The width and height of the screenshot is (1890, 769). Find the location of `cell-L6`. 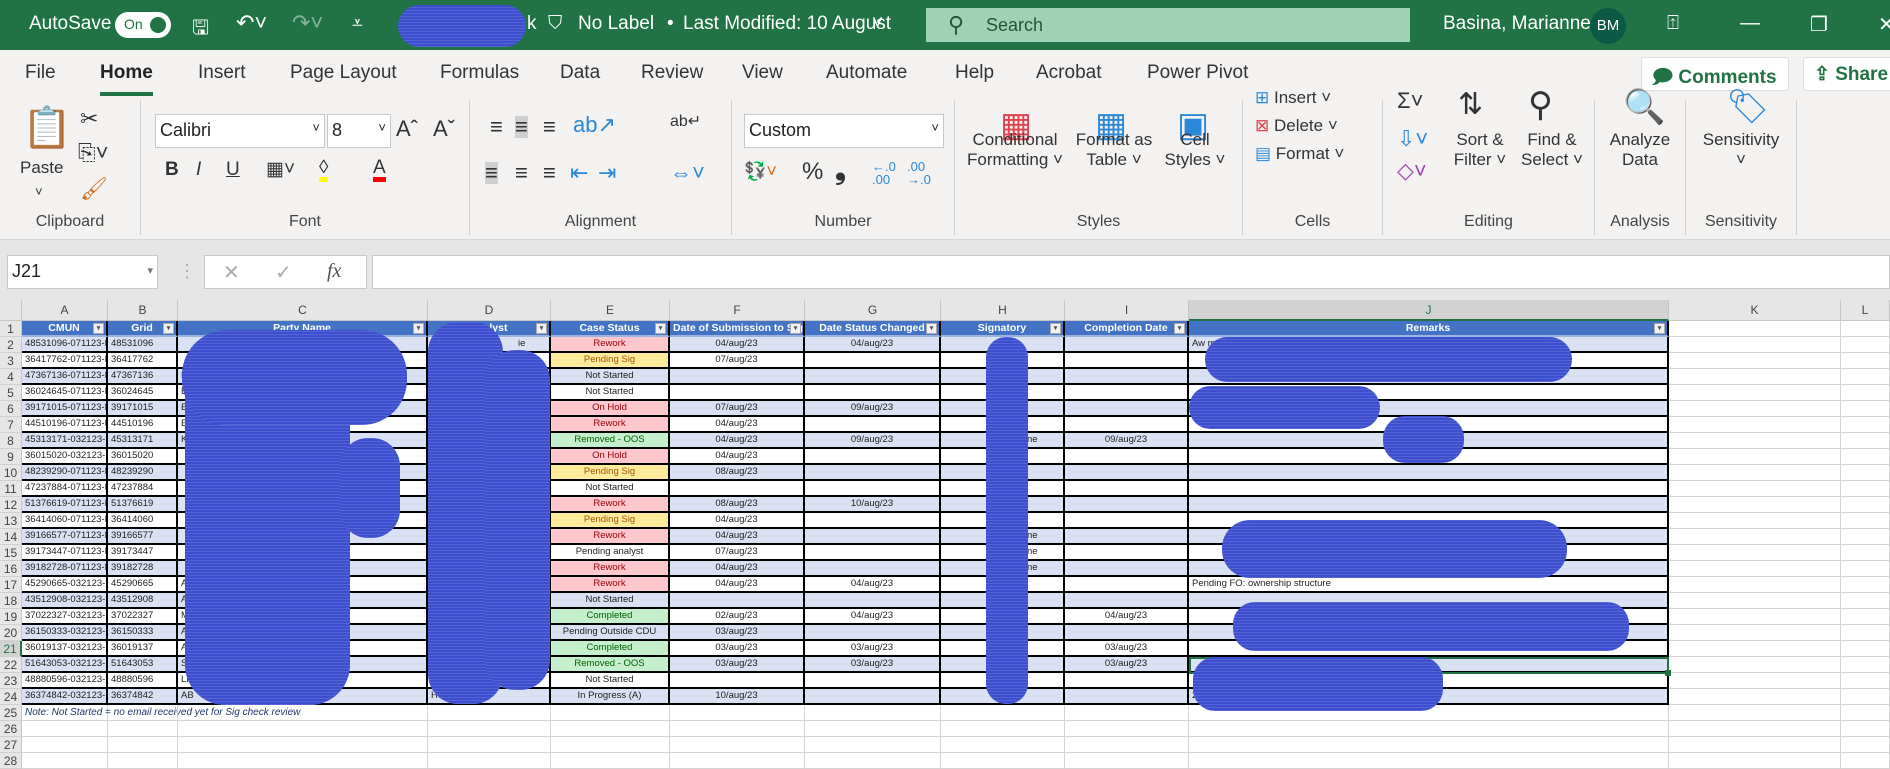

cell-L6 is located at coordinates (1865, 409).